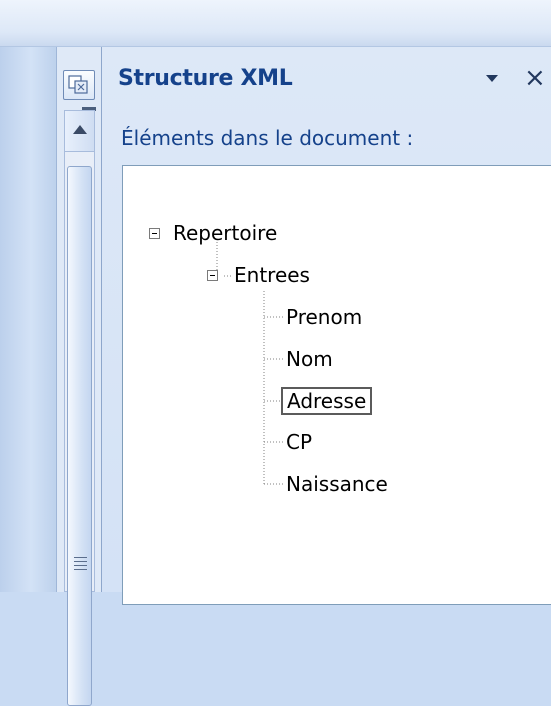 The image size is (551, 706). What do you see at coordinates (272, 275) in the screenshot?
I see `tree-node-entrees: Entrees` at bounding box center [272, 275].